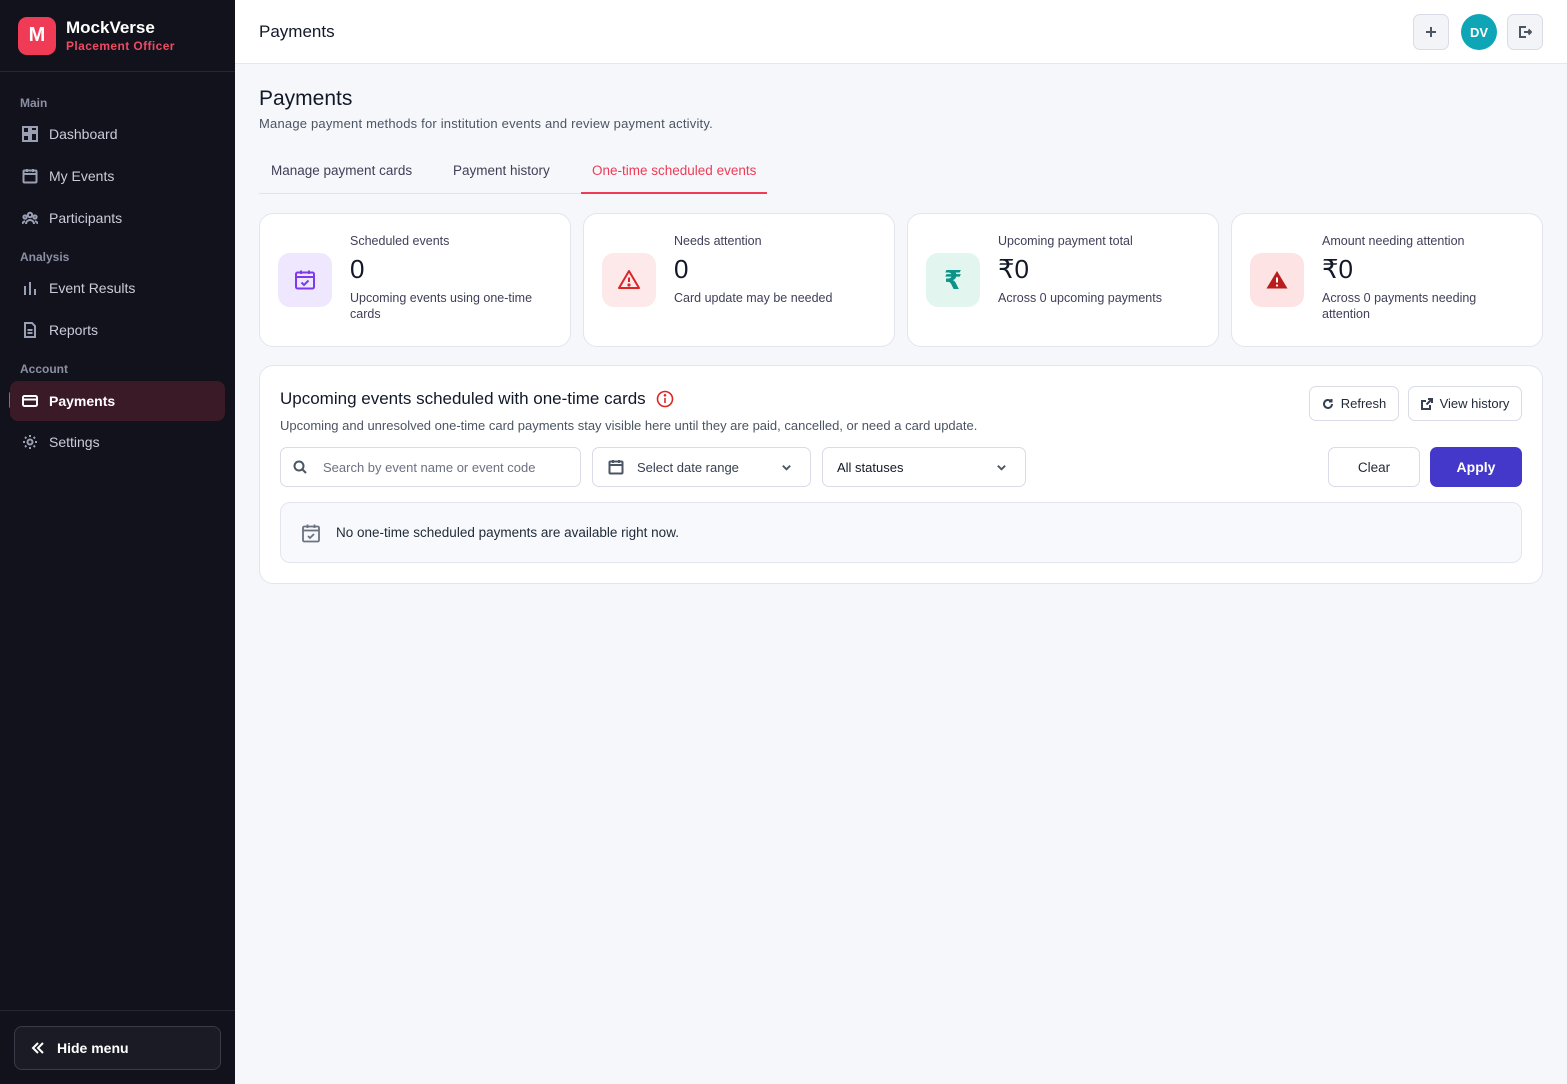 The height and width of the screenshot is (1084, 1567). Describe the element at coordinates (92, 288) in the screenshot. I see `sidebar-item-label: Event Results` at that location.